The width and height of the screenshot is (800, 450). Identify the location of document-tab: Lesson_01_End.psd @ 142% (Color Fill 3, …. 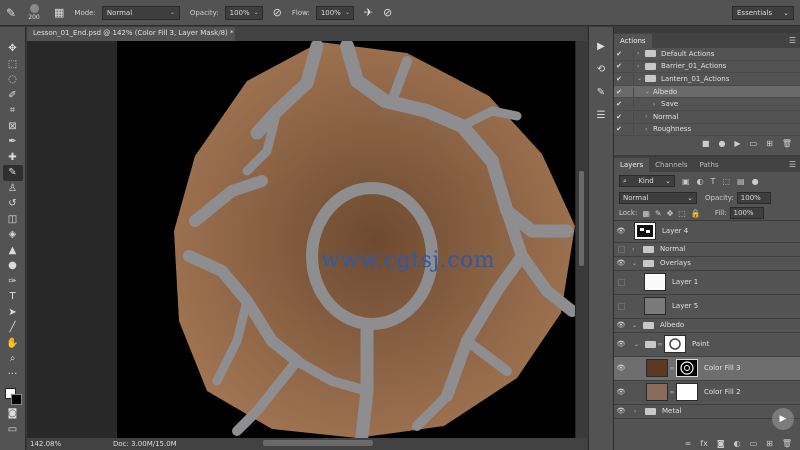
(131, 34).